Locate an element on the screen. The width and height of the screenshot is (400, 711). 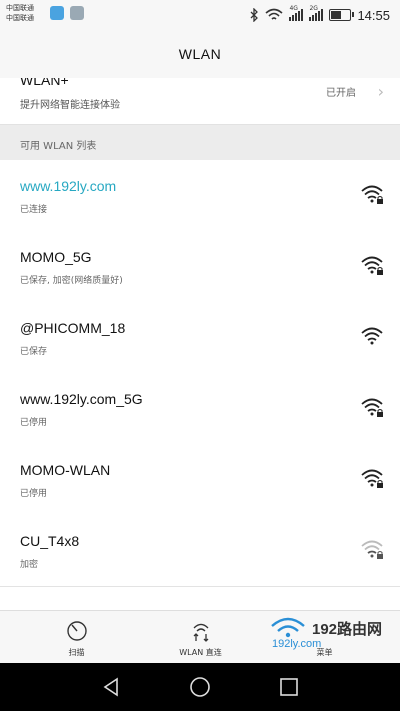
battery-icon is located at coordinates (342, 15).